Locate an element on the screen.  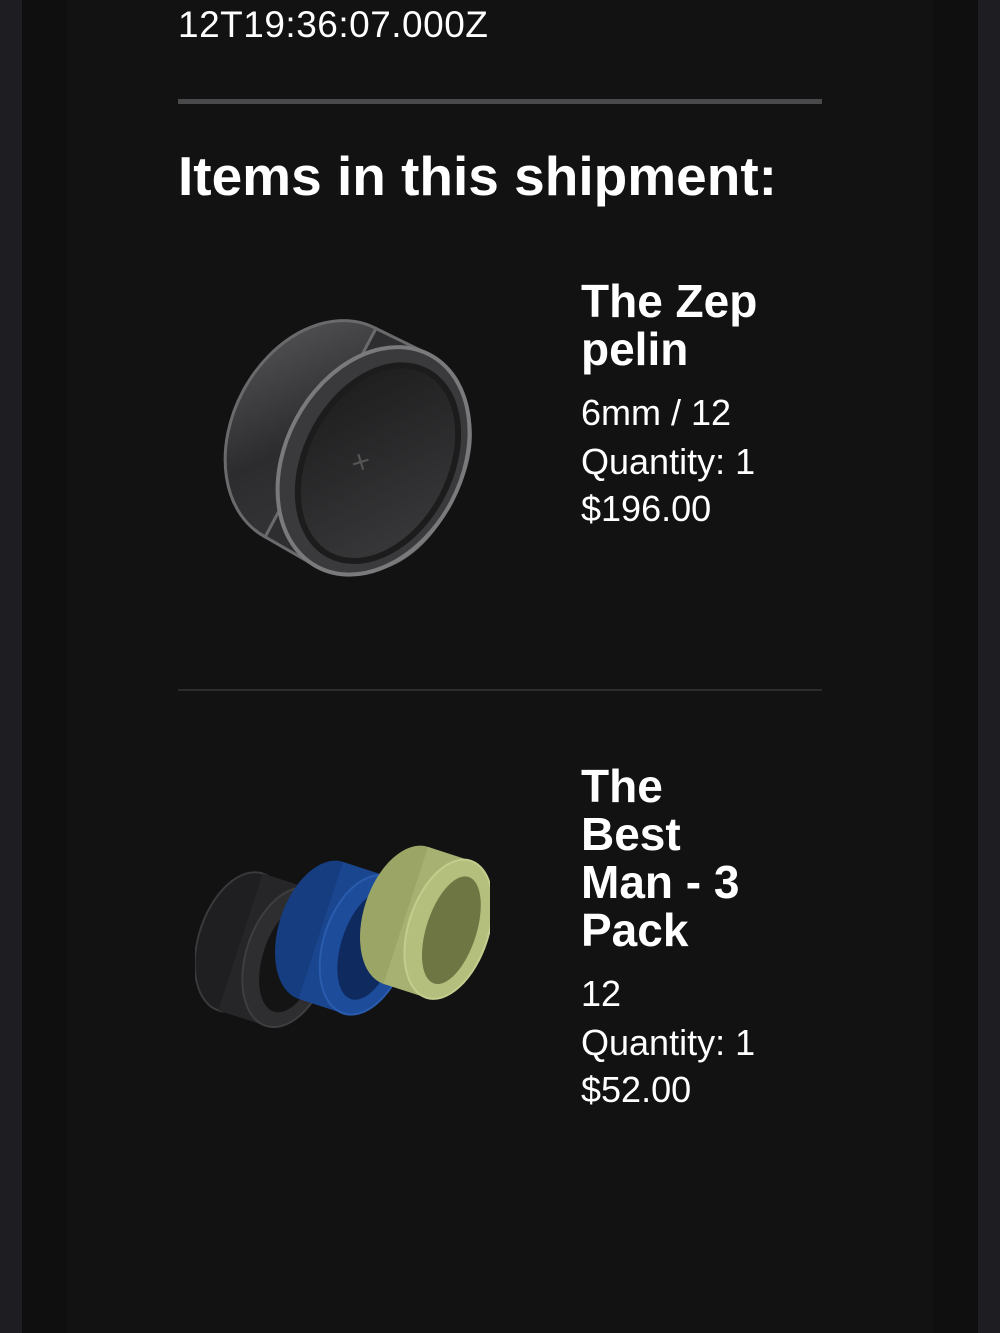
shipment-heading: Items in this shipment: is located at coordinates (477, 176).